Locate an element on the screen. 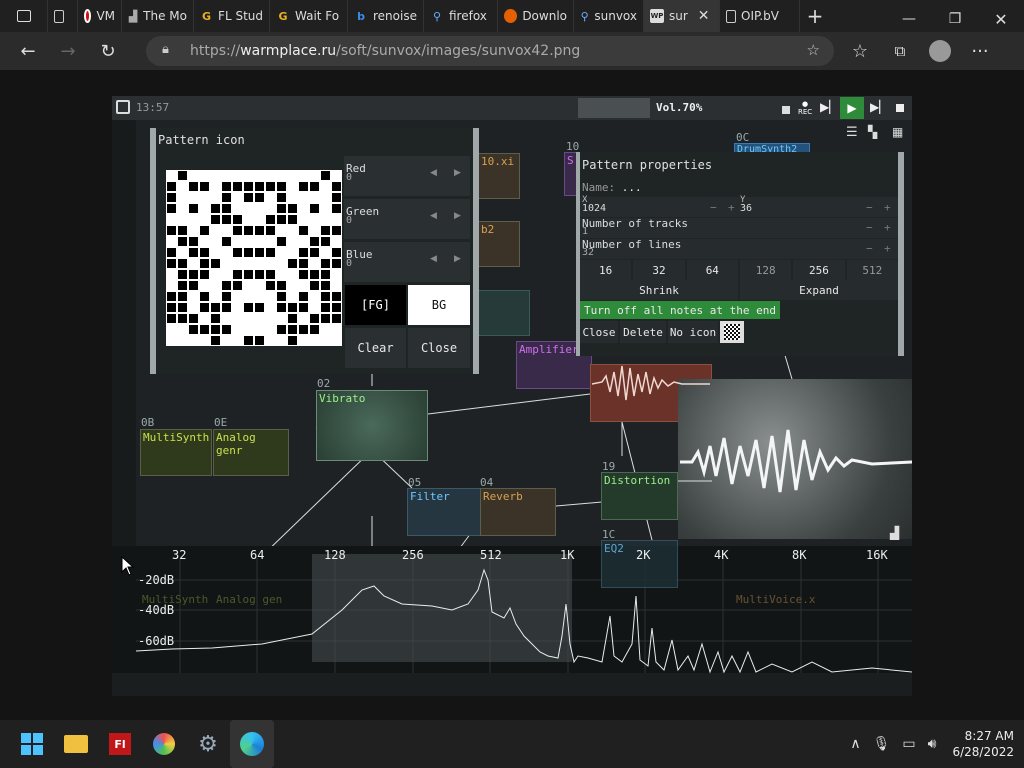 The image size is (1024, 768). tab-firefox: ⚲ firefox is located at coordinates (461, 16).